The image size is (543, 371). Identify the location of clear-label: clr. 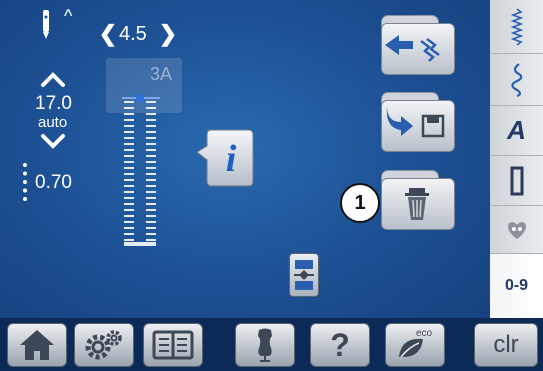
(506, 344).